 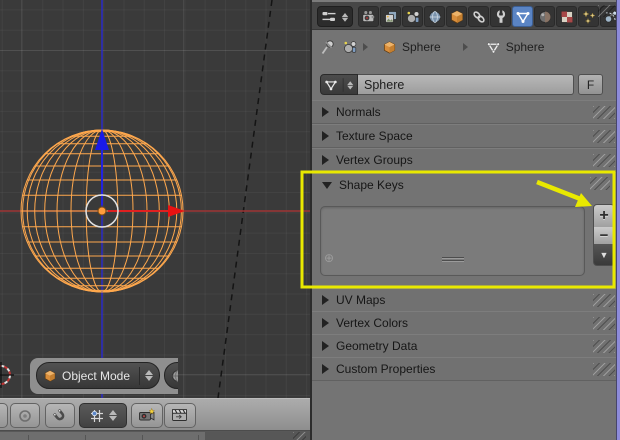 I want to click on panel-label: Vertex Groups, so click(x=374, y=160).